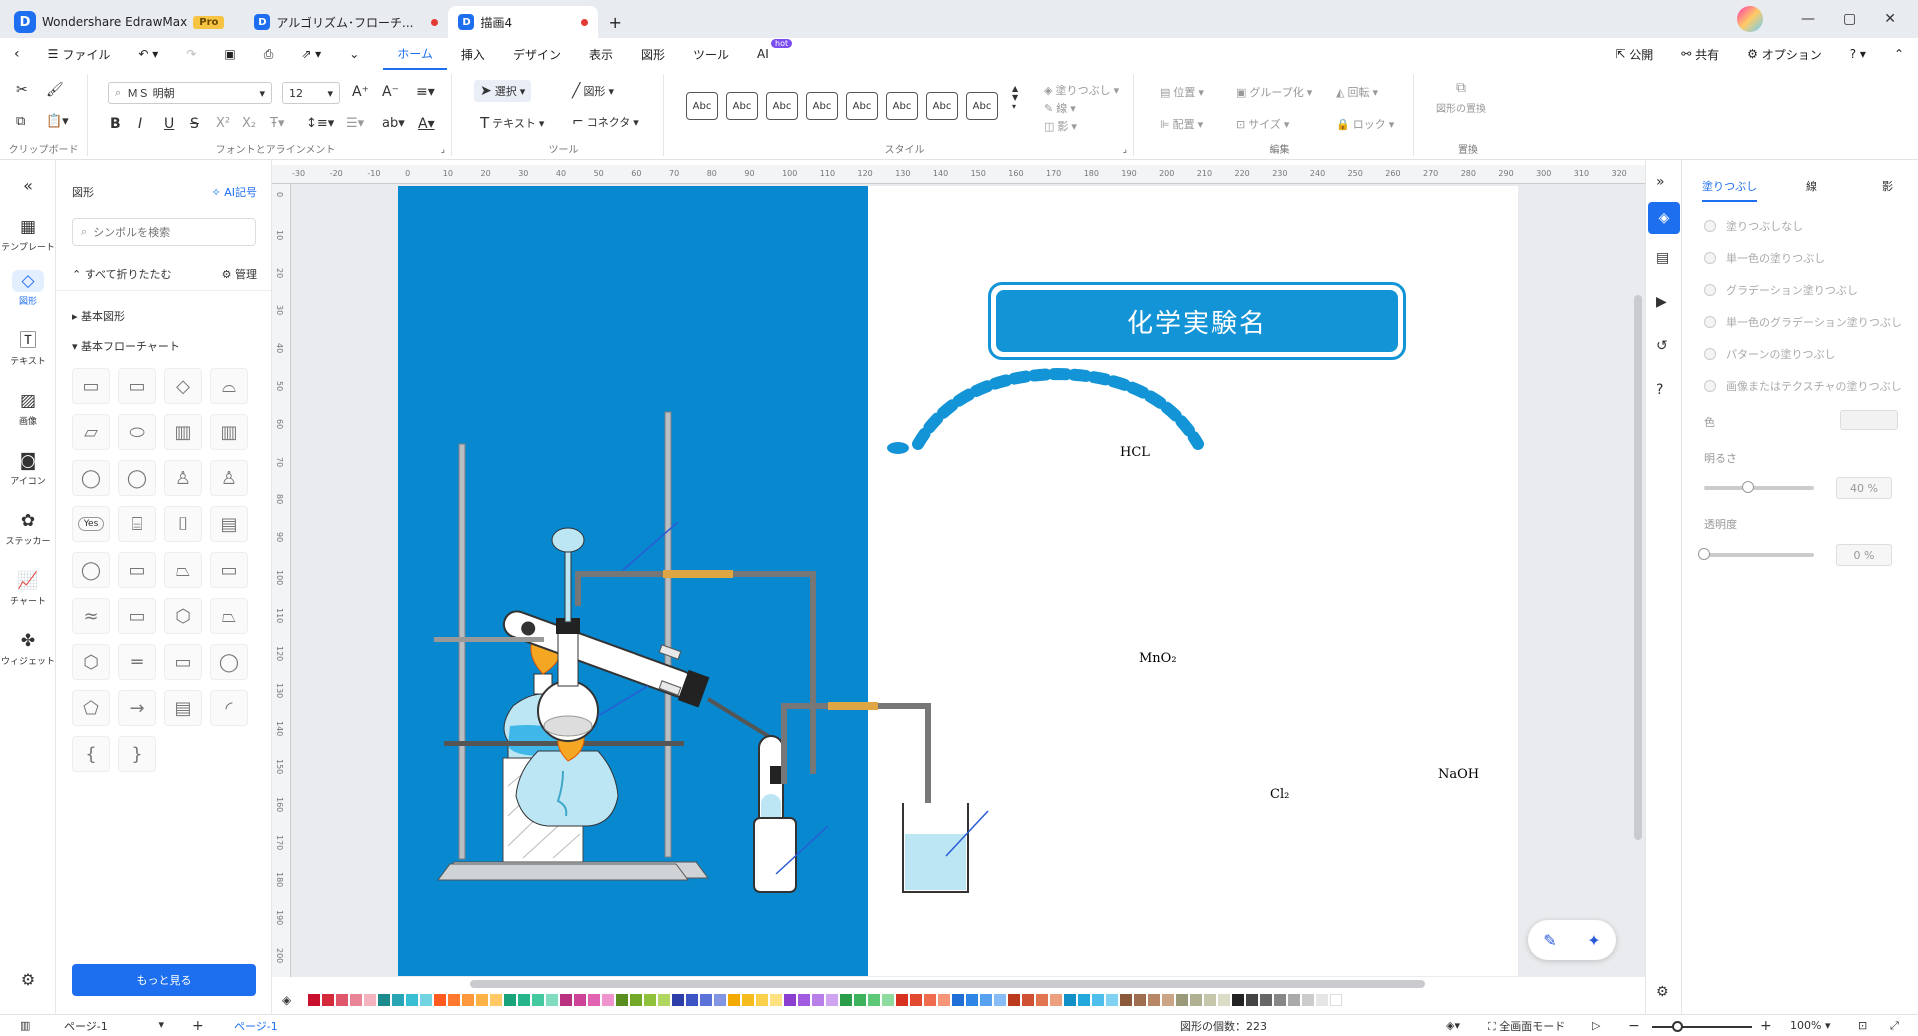 The image size is (1918, 1036). Describe the element at coordinates (140, 124) in the screenshot. I see `italic-icon: I` at that location.